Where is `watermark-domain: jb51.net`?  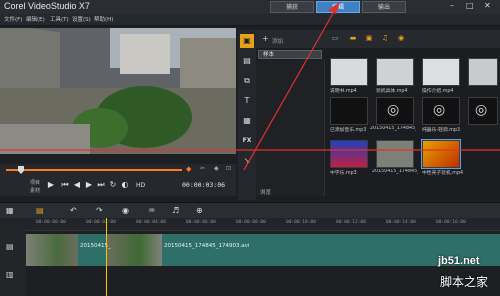 watermark-domain: jb51.net is located at coordinates (459, 261).